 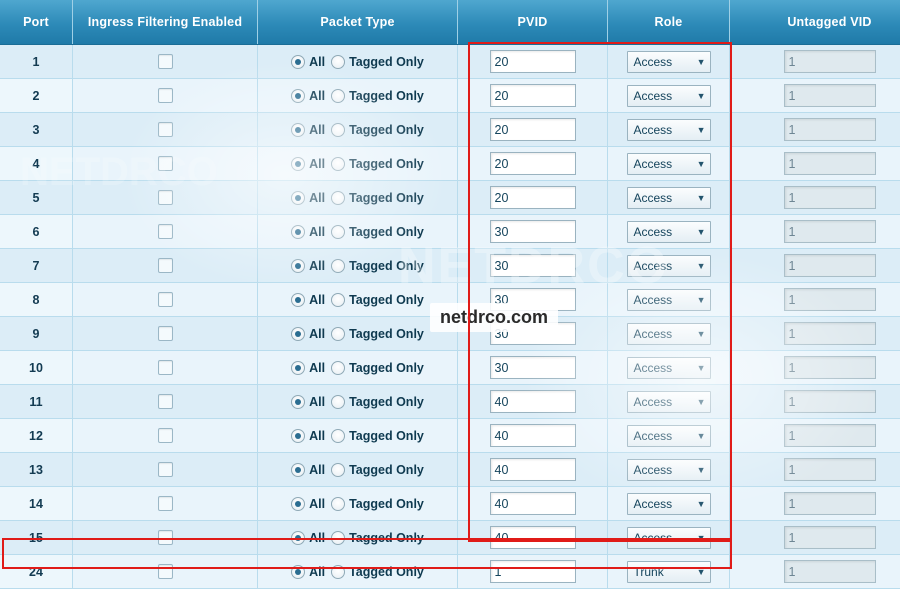 I want to click on role-select: Trunk▼, so click(x=669, y=572).